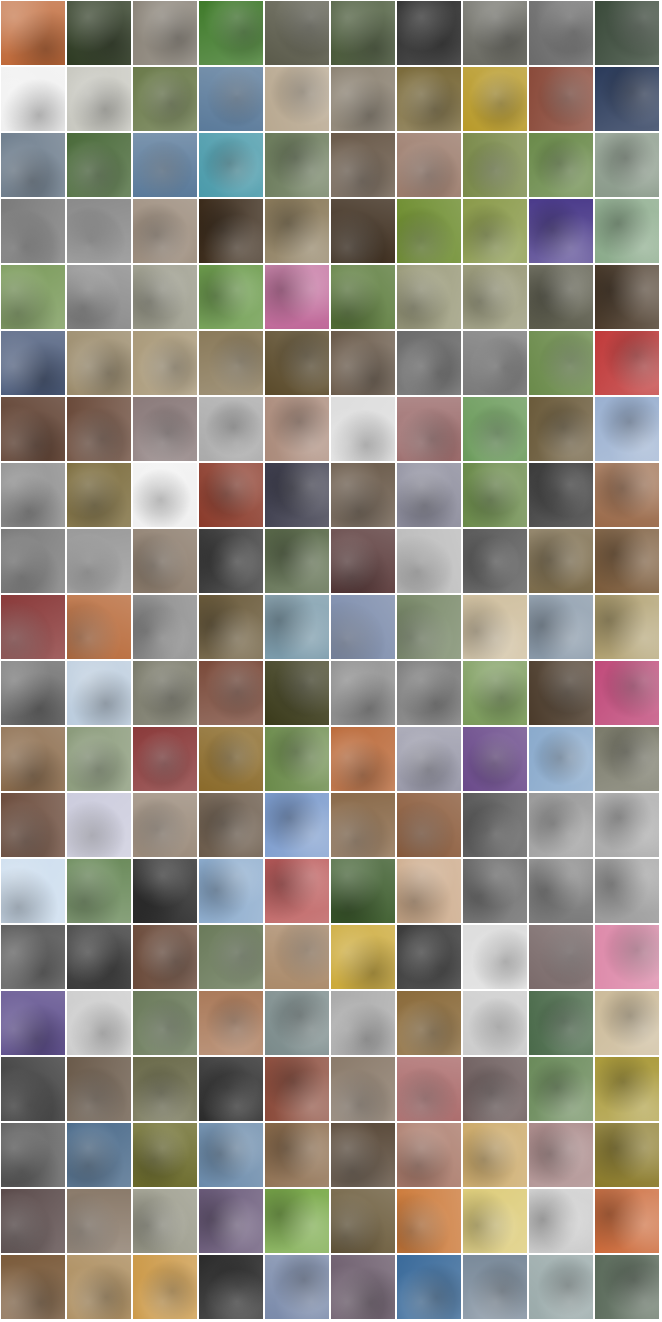 Image resolution: width=662 pixels, height=1322 pixels. What do you see at coordinates (297, 627) in the screenshot?
I see `image-tile-vintage-car` at bounding box center [297, 627].